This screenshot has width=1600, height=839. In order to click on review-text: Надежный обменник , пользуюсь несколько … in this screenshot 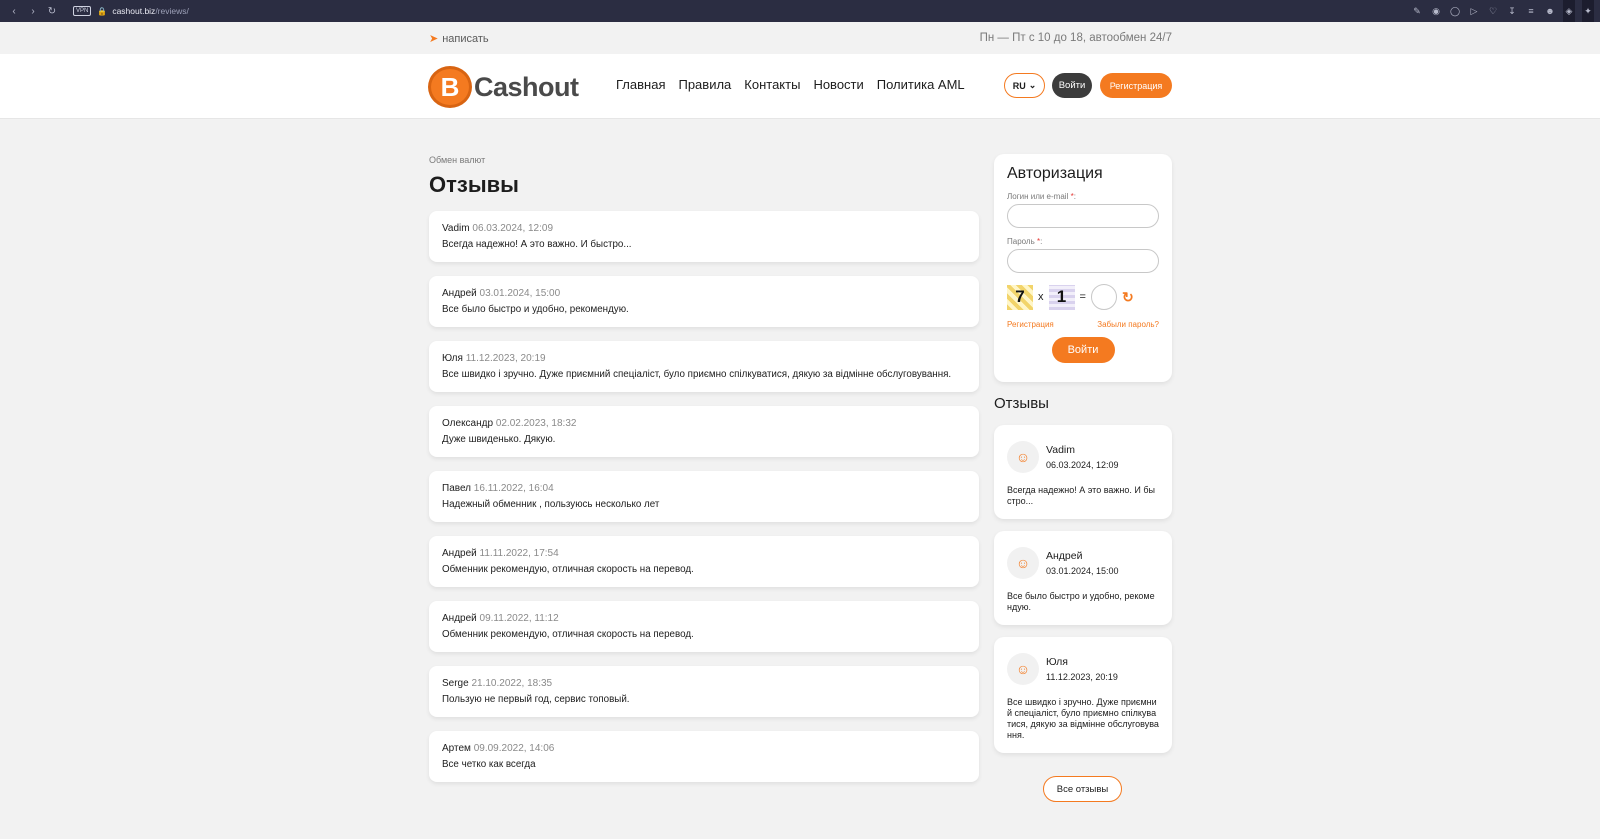, I will do `click(551, 504)`.